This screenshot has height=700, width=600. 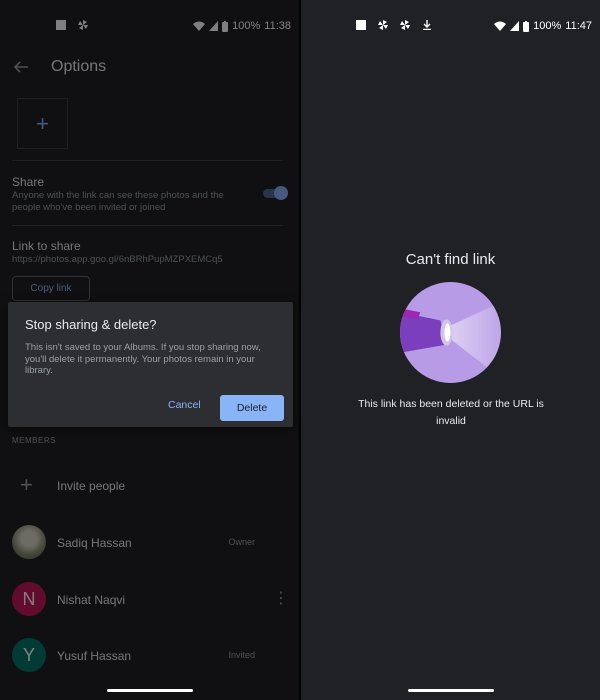 What do you see at coordinates (361, 25) in the screenshot?
I see `gallery-notification-icon` at bounding box center [361, 25].